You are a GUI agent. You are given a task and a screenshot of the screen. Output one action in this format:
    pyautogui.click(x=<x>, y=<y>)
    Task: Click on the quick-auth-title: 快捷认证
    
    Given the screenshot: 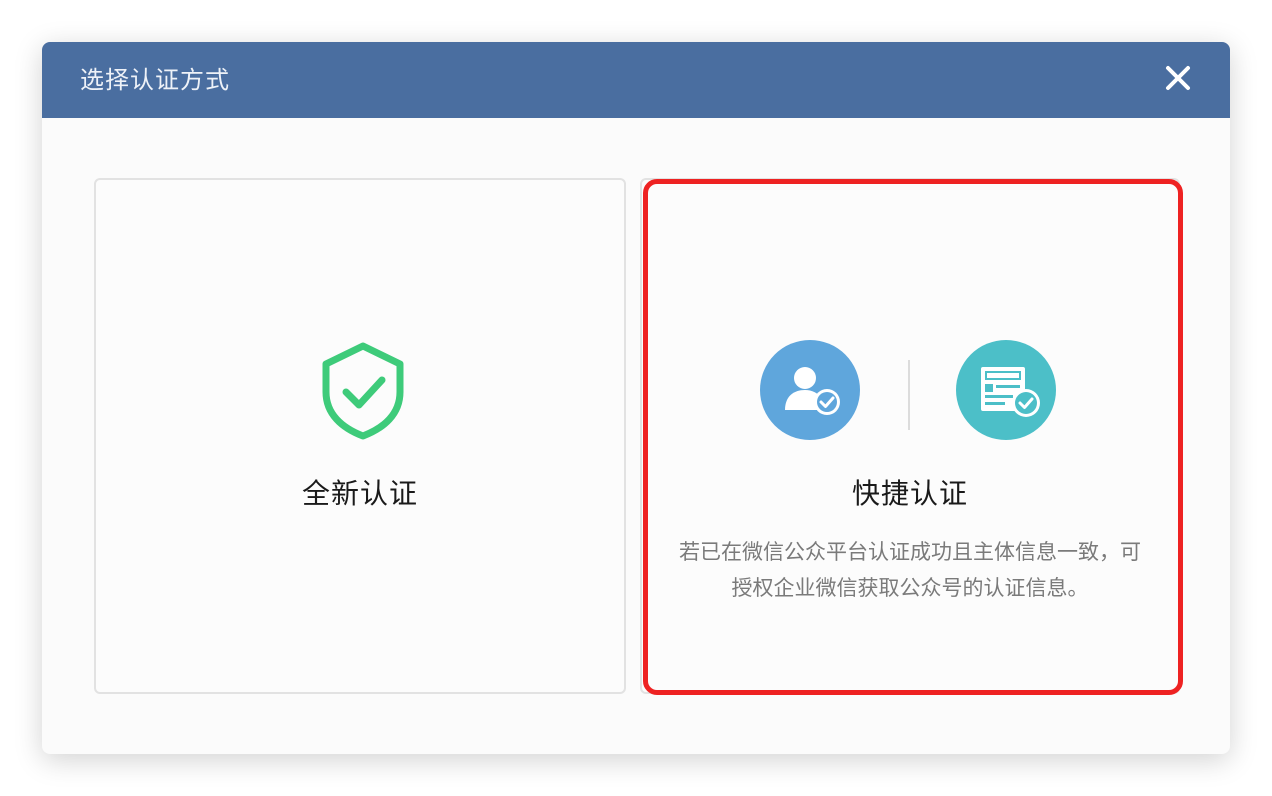 What is the action you would take?
    pyautogui.click(x=909, y=493)
    